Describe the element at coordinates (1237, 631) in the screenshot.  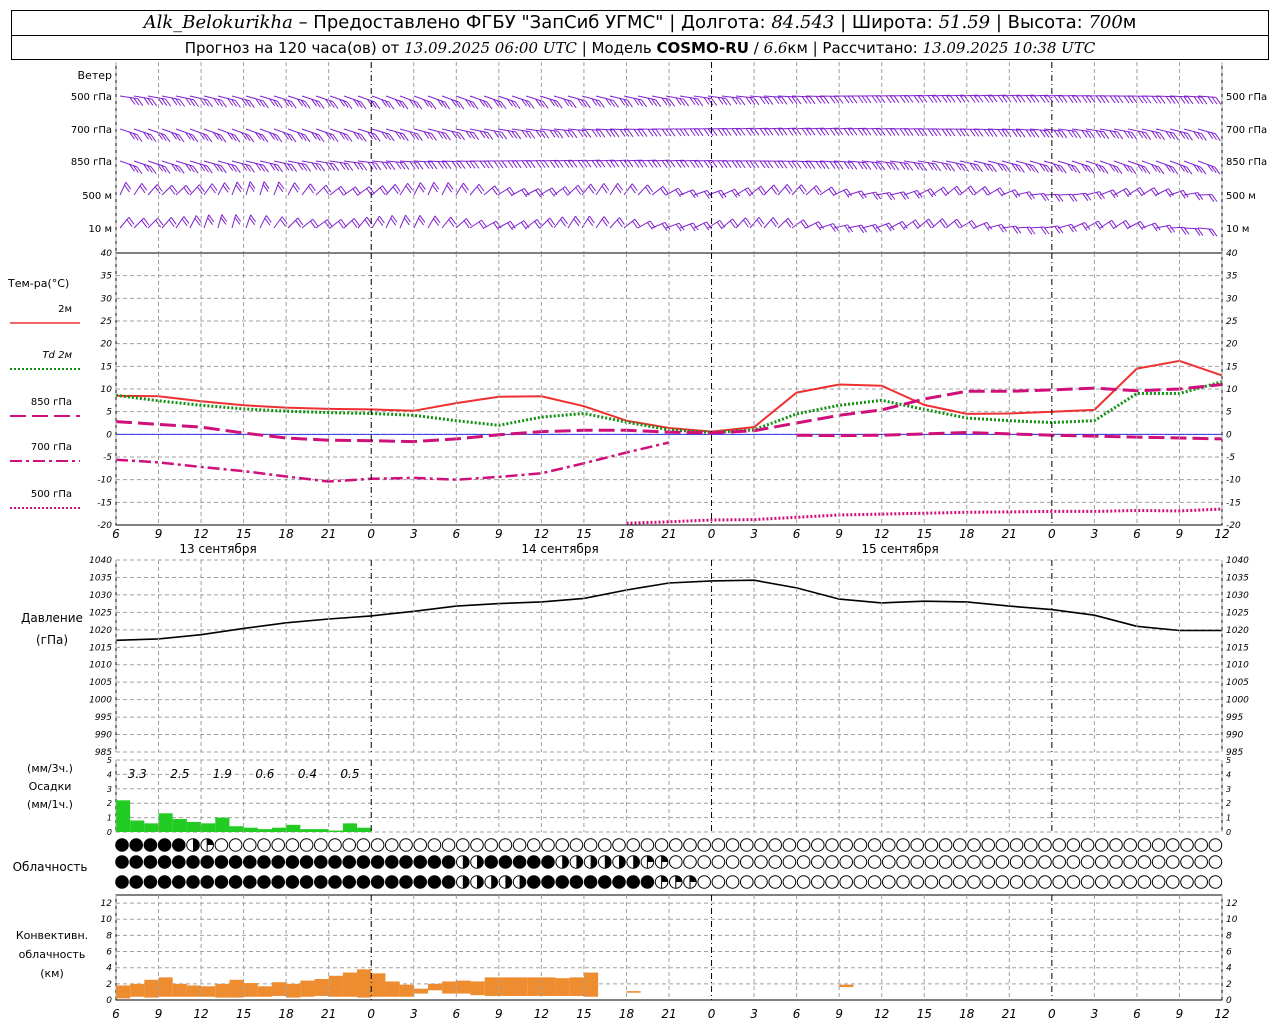
I see `pressure-tick-right: 1020` at that location.